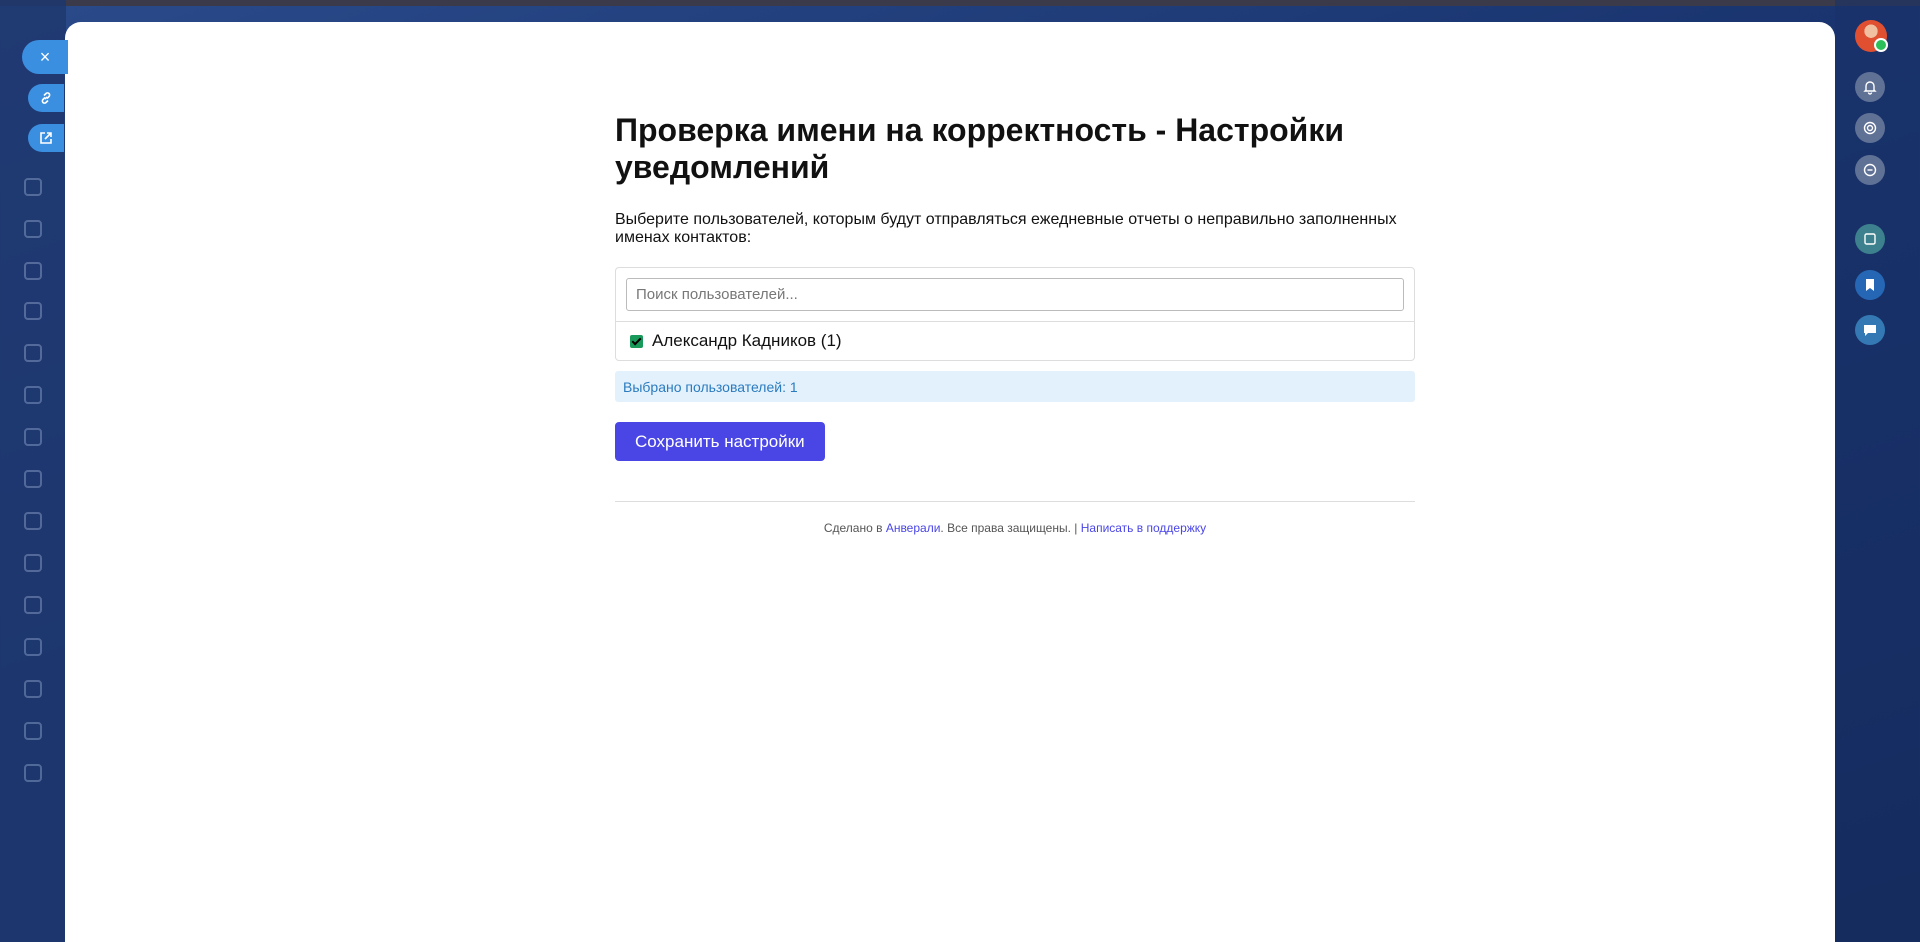 The width and height of the screenshot is (1920, 942). I want to click on user-checkbox, so click(636, 341).